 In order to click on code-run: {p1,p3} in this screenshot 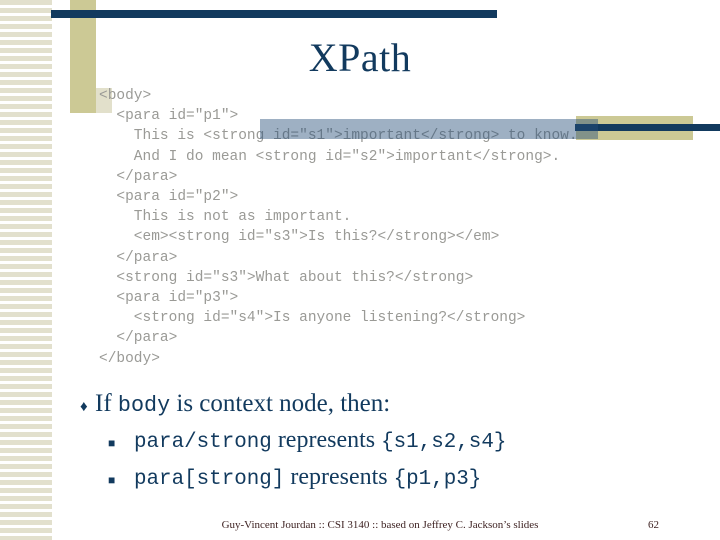, I will do `click(437, 479)`.